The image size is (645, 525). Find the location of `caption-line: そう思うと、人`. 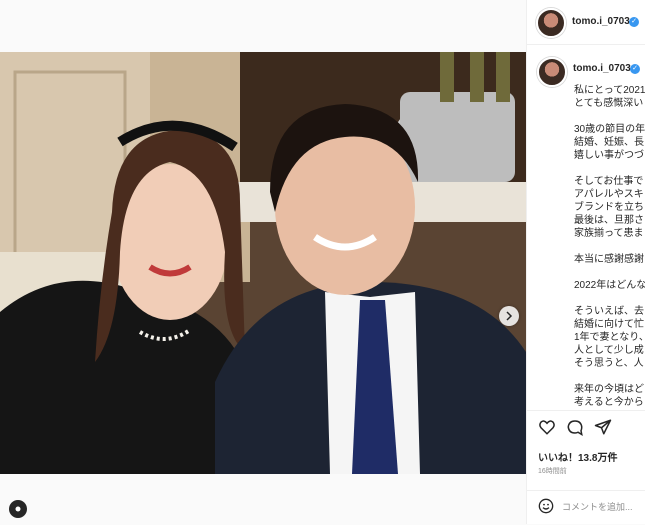

caption-line: そう思うと、人 is located at coordinates (609, 363).